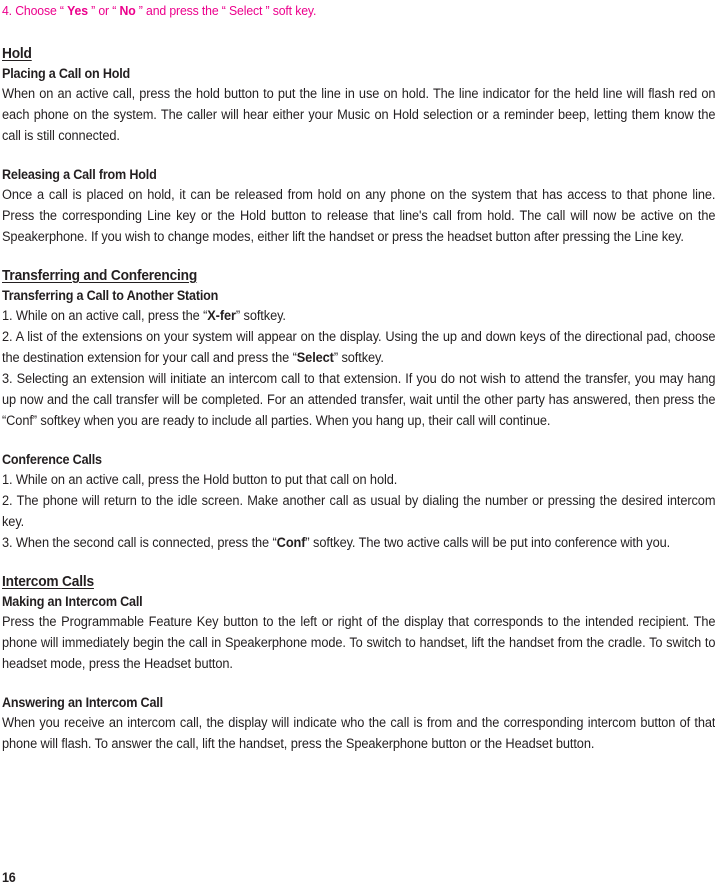 The height and width of the screenshot is (892, 715). What do you see at coordinates (35, 10) in the screenshot?
I see `step-line-prefix: 4. Choose “` at bounding box center [35, 10].